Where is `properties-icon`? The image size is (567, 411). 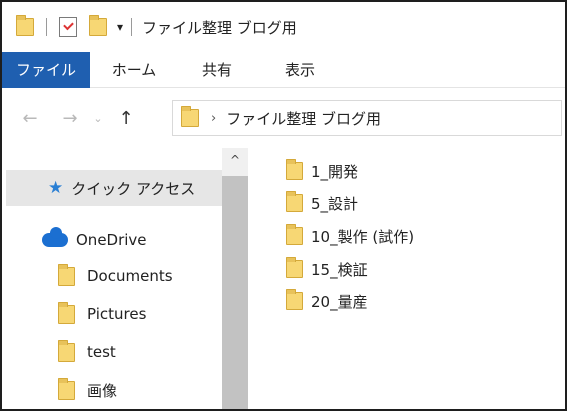 properties-icon is located at coordinates (68, 27).